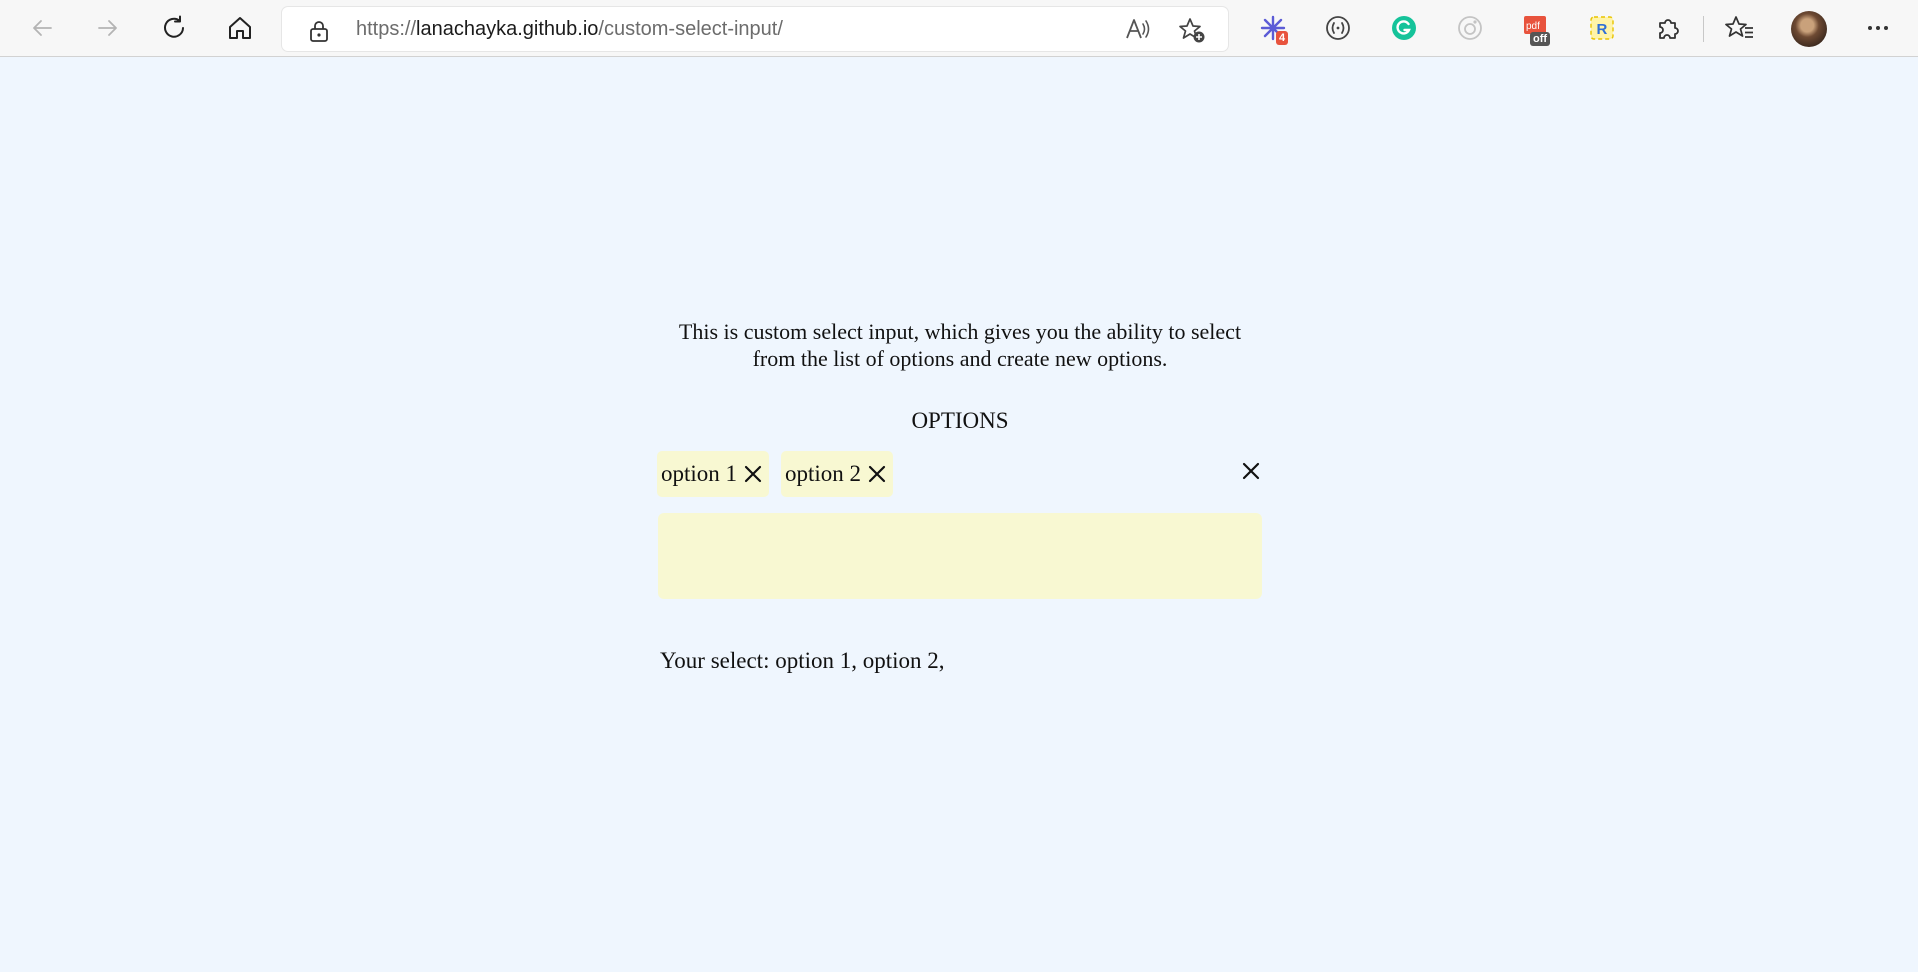 Image resolution: width=1918 pixels, height=972 pixels. I want to click on more-menu-button, so click(1878, 28).